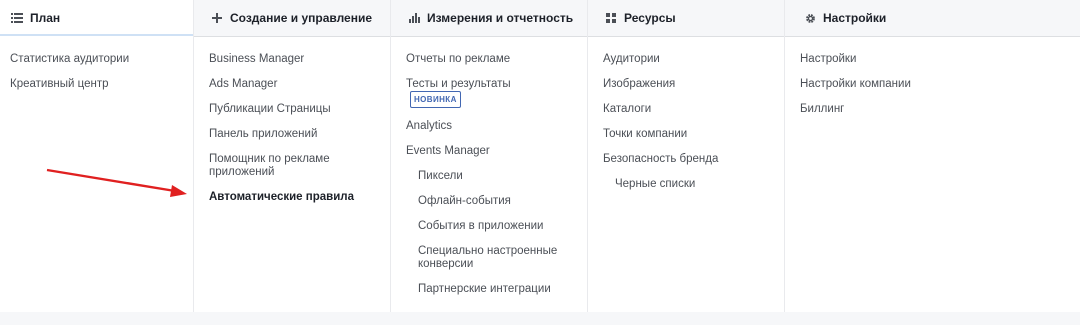  What do you see at coordinates (17, 18) in the screenshot?
I see `list-icon` at bounding box center [17, 18].